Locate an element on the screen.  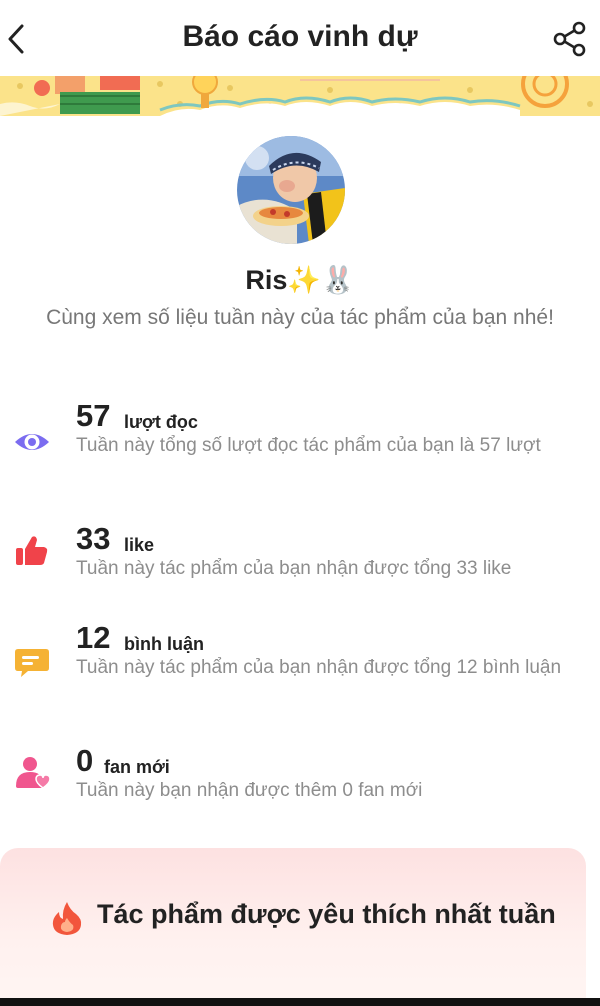
comments-unit: bình luận is located at coordinates (164, 644).